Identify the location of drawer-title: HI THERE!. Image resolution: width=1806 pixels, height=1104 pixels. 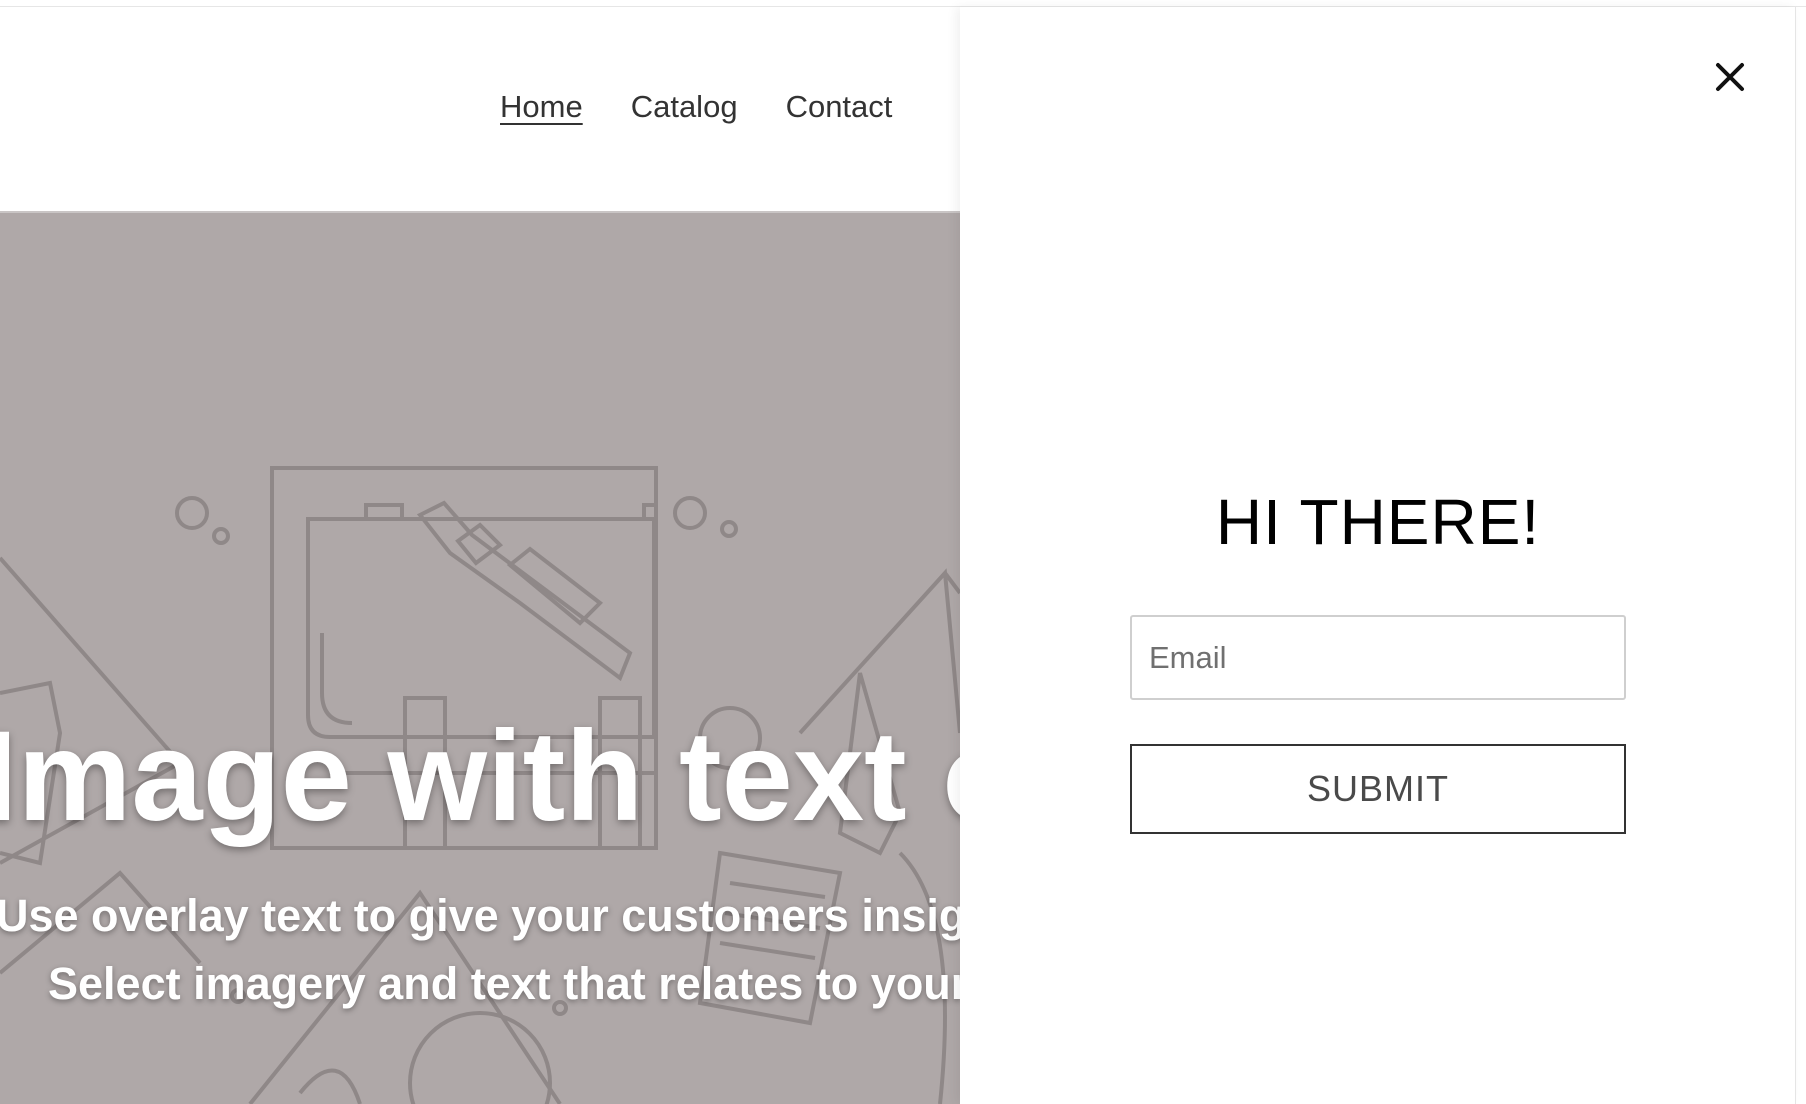
(1378, 522).